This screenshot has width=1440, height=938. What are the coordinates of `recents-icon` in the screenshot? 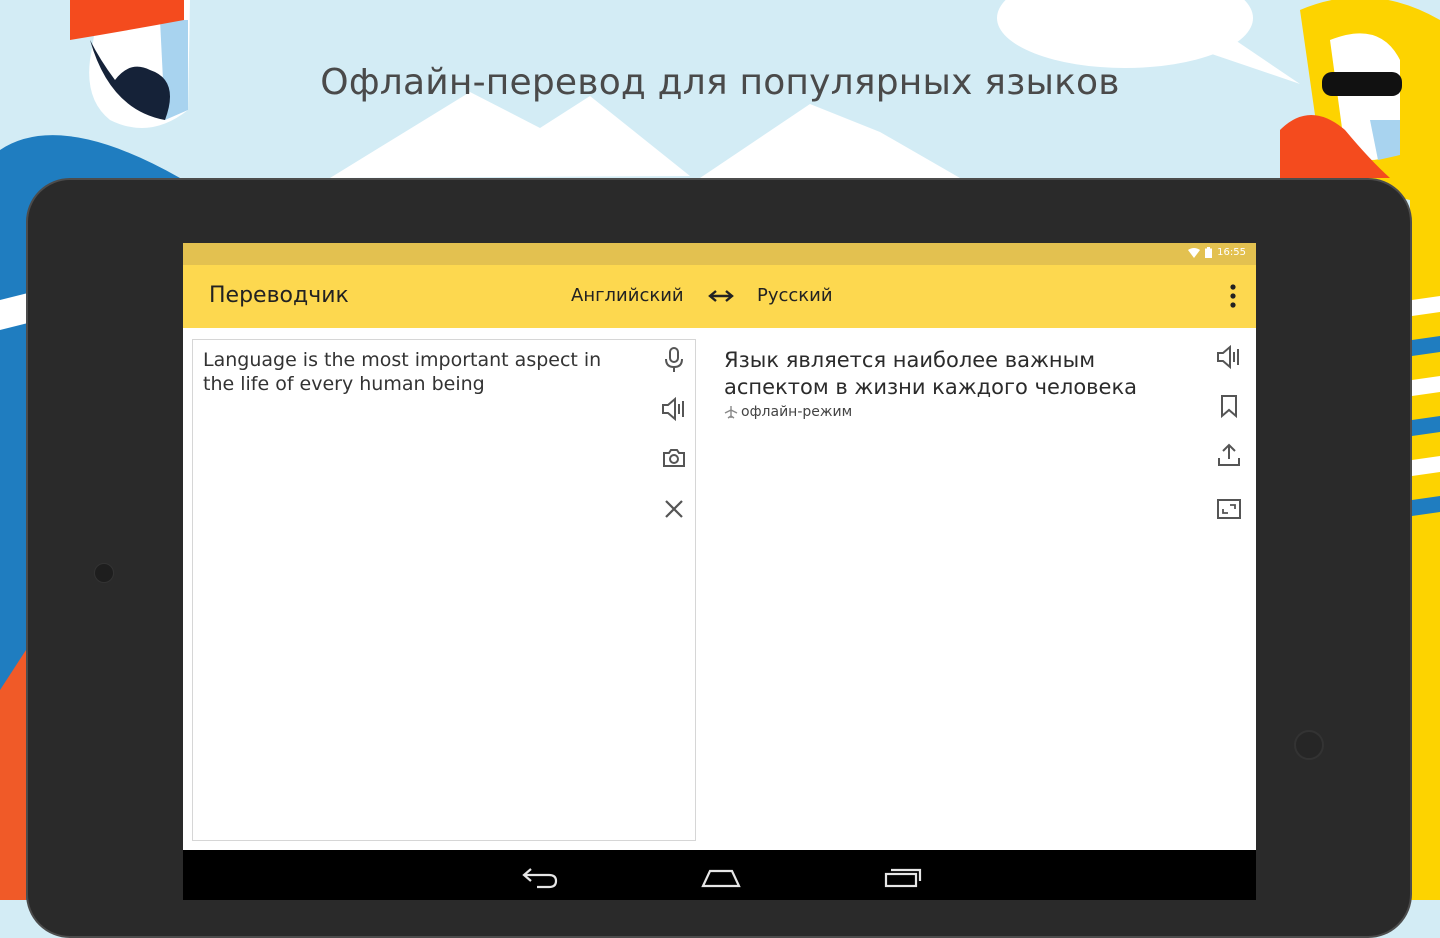 It's located at (903, 878).